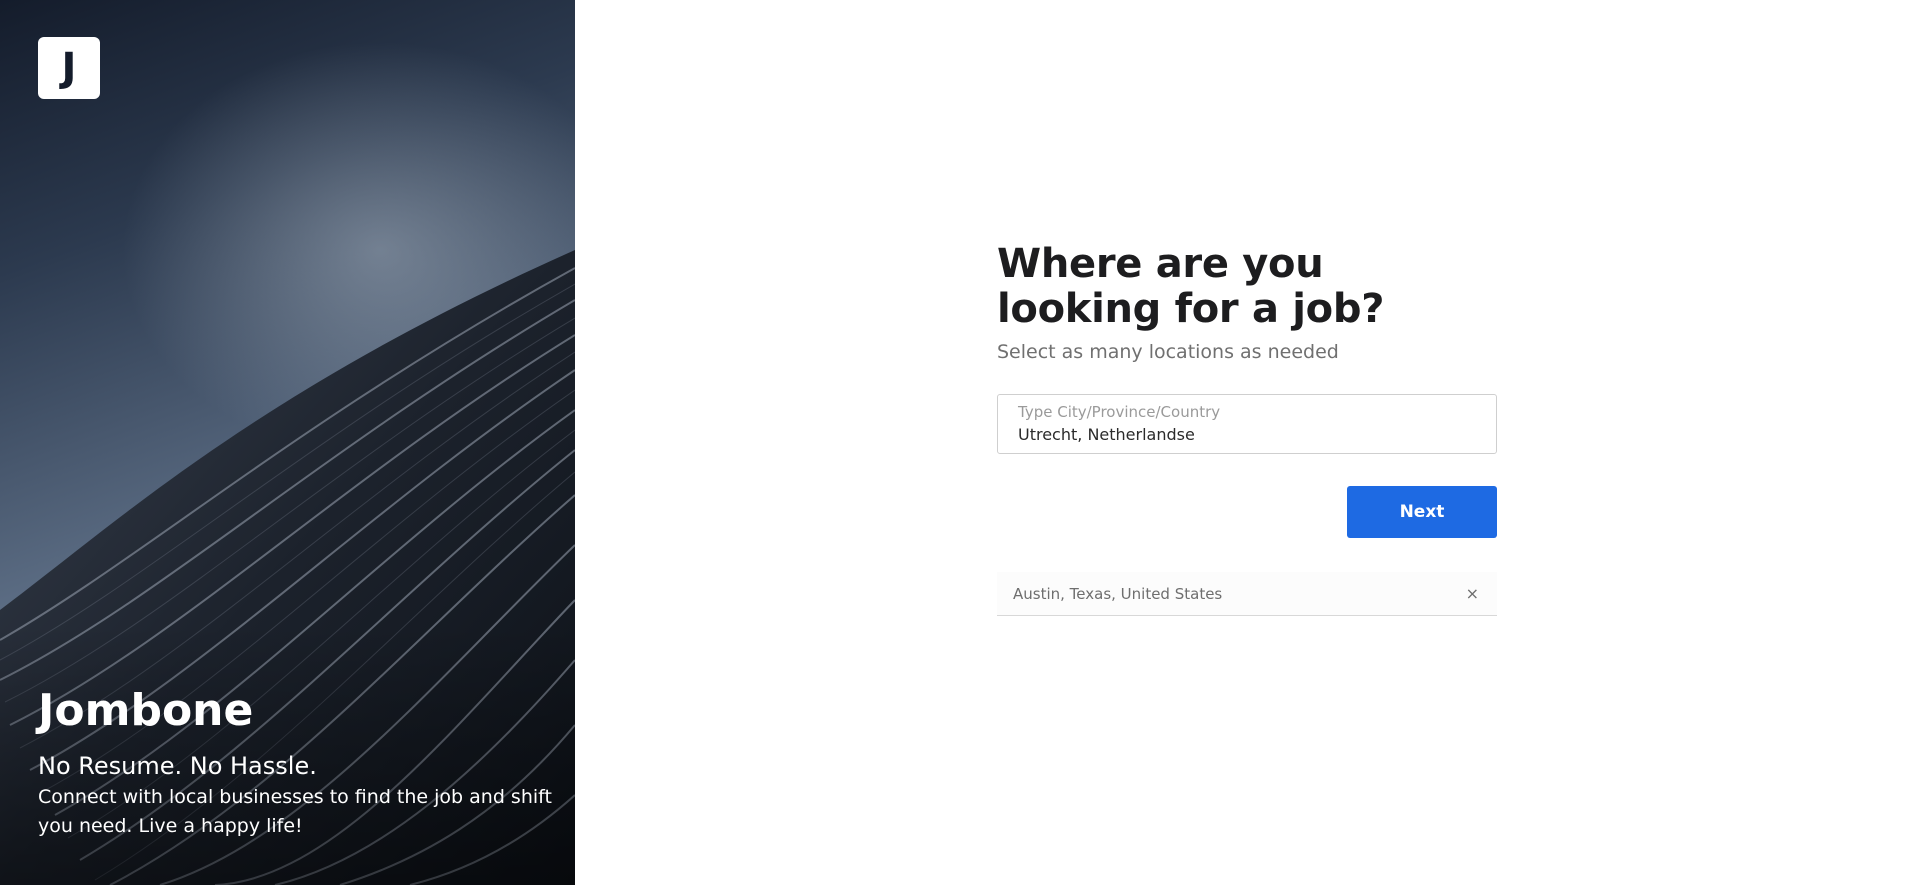 Image resolution: width=1920 pixels, height=885 pixels. What do you see at coordinates (1422, 512) in the screenshot?
I see `next-button: Next` at bounding box center [1422, 512].